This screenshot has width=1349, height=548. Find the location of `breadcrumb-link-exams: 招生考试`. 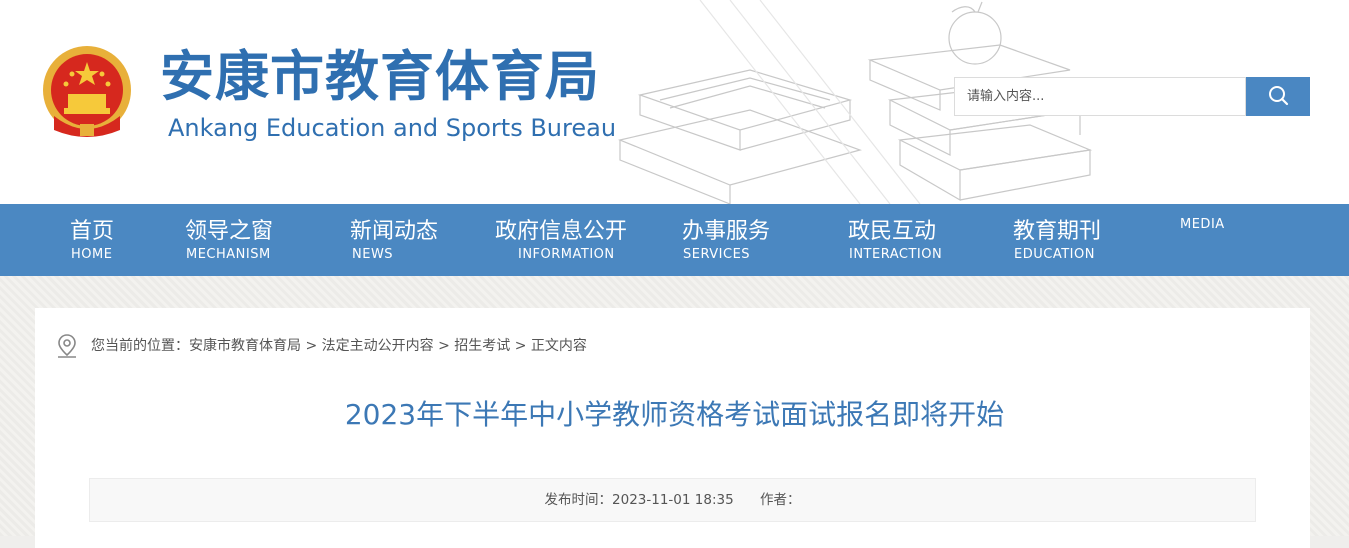

breadcrumb-link-exams: 招生考试 is located at coordinates (482, 346).